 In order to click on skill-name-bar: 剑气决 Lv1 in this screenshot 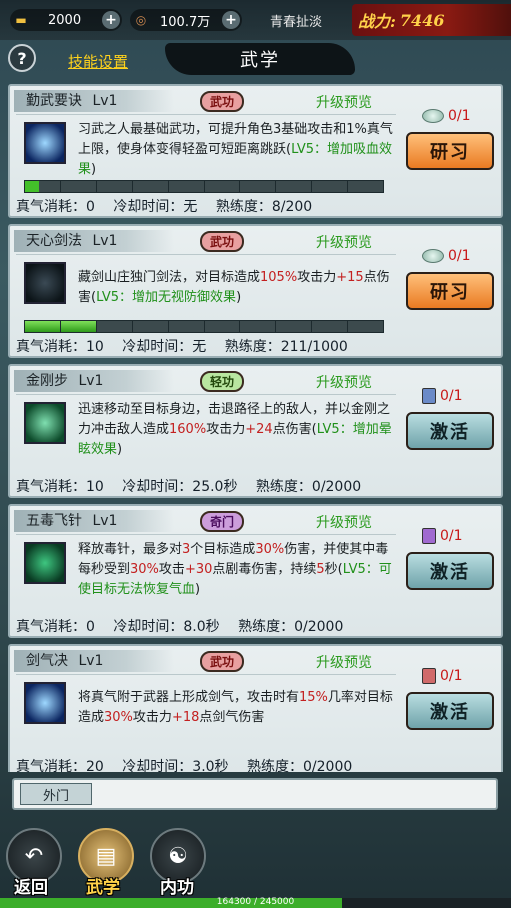, I will do `click(94, 661)`.